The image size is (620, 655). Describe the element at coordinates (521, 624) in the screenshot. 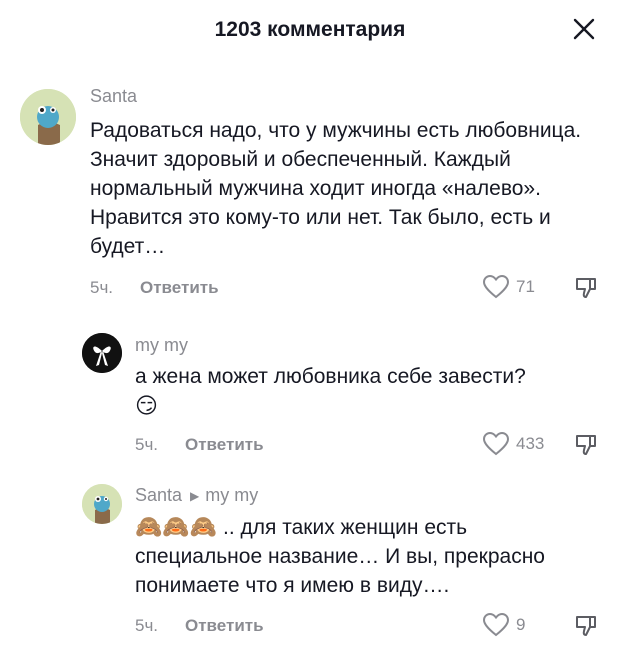

I see `like-count: 9` at that location.